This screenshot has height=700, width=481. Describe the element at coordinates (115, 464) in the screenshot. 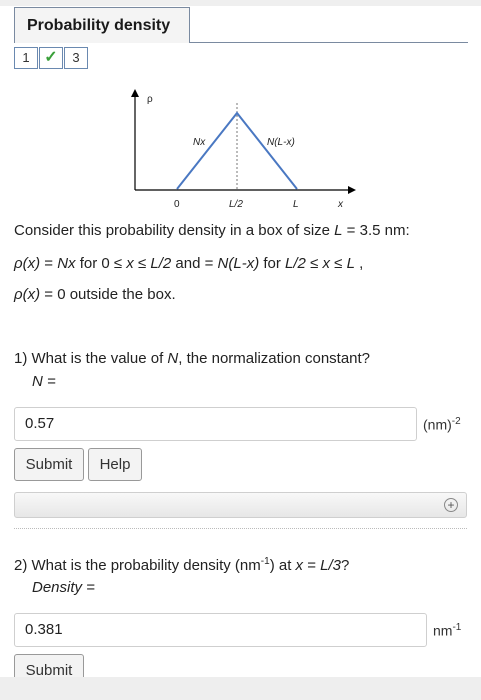

I see `question-1-help-button: Help` at that location.